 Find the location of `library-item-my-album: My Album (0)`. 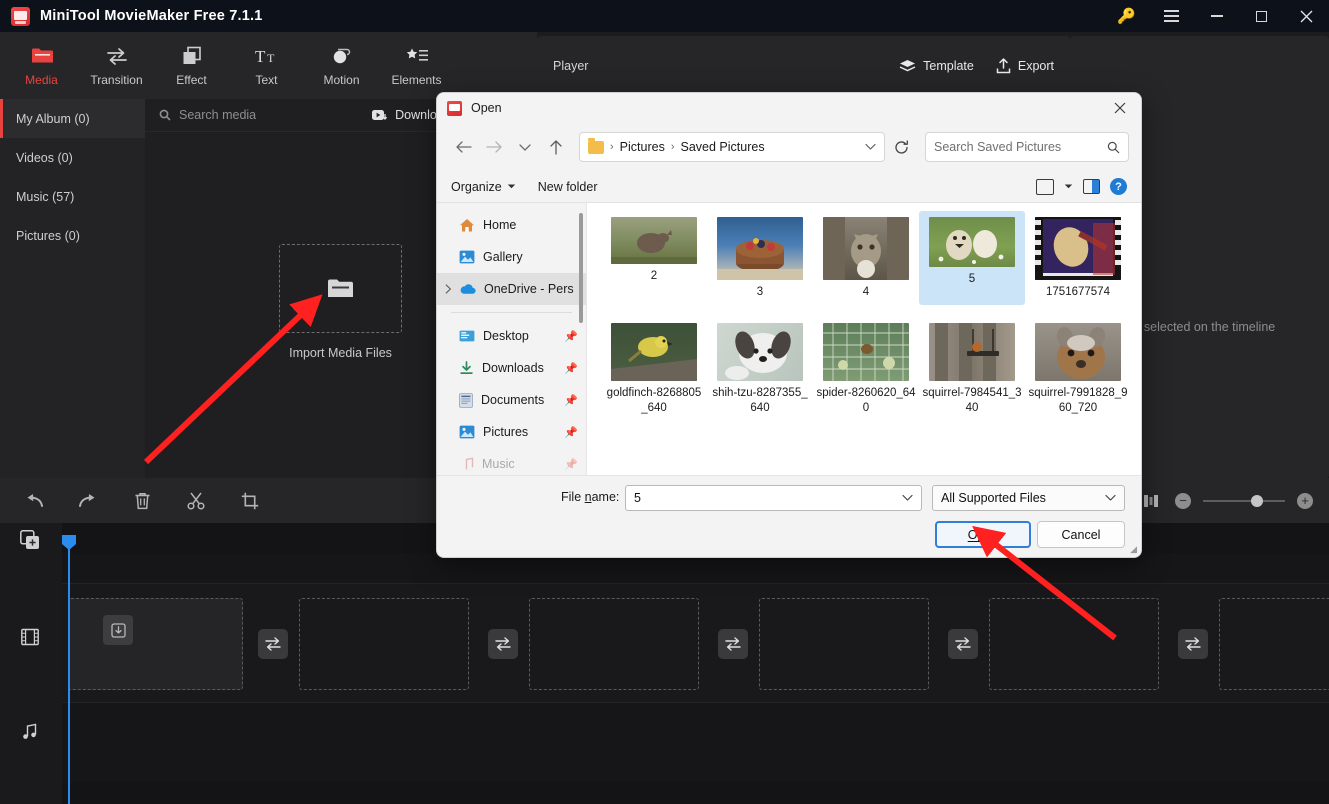

library-item-my-album: My Album (0) is located at coordinates (72, 118).